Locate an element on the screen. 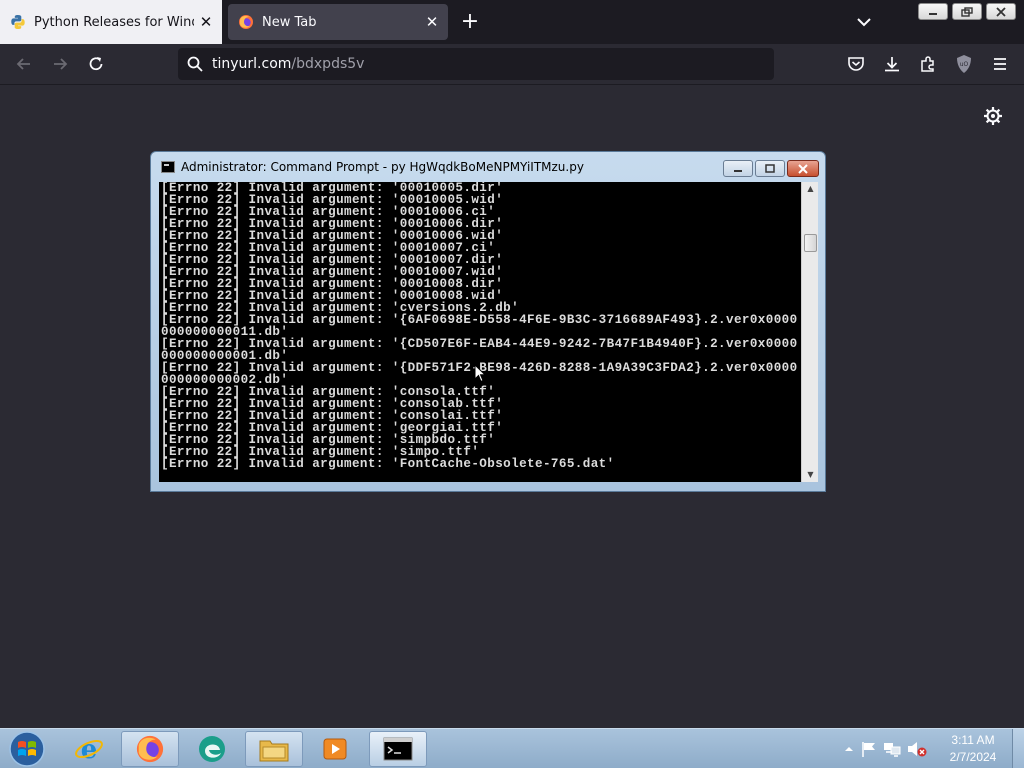 The image size is (1024, 768). taskbar-firefox is located at coordinates (150, 749).